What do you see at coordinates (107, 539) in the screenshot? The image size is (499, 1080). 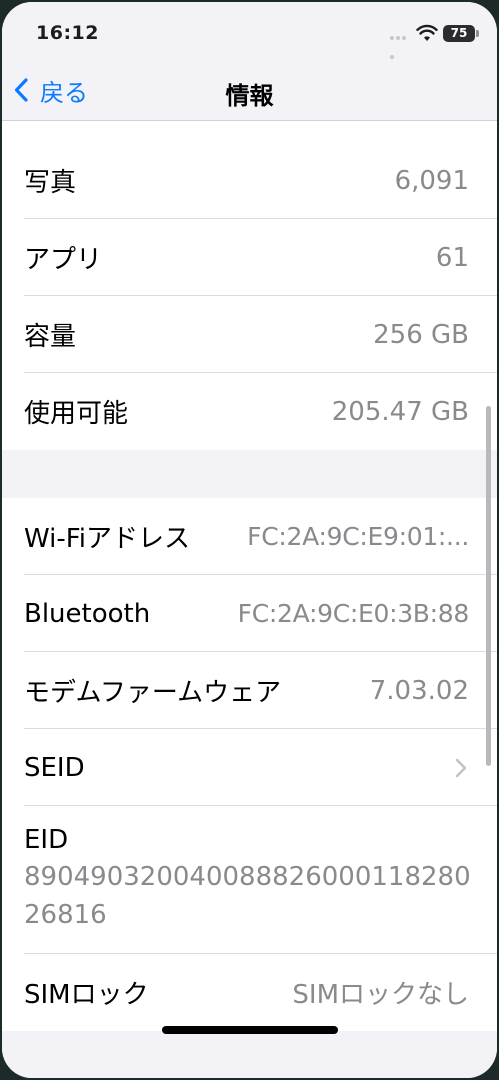 I see `row-label: Wi-Fiアドレス` at bounding box center [107, 539].